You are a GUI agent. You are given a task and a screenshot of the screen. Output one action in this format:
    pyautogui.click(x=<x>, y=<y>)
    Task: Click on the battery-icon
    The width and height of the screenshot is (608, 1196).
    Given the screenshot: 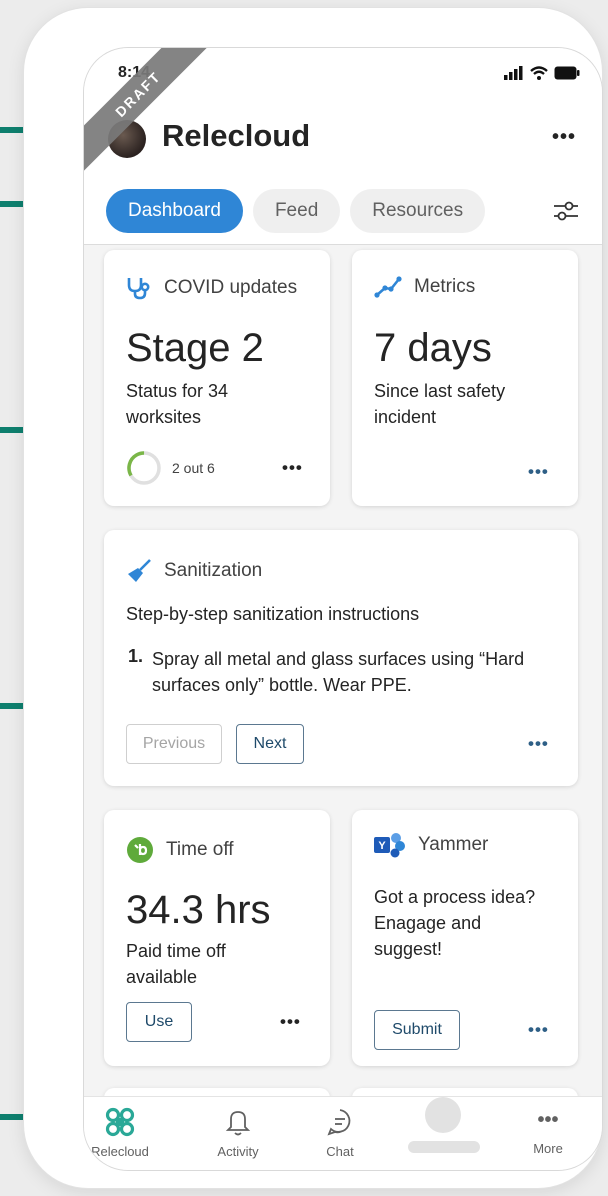 What is the action you would take?
    pyautogui.click(x=567, y=73)
    